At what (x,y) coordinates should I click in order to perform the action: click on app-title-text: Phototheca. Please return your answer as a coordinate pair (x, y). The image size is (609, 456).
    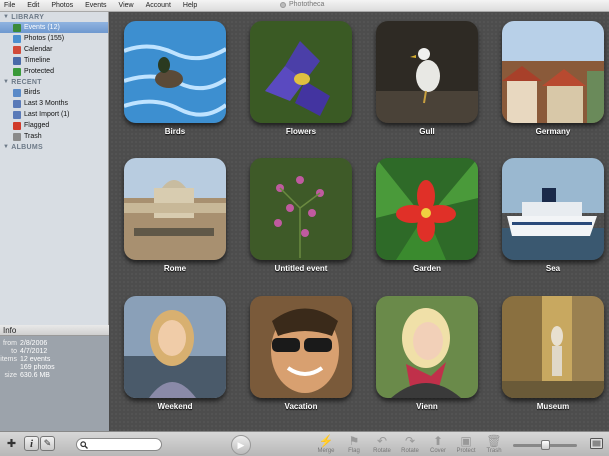
    Looking at the image, I should click on (307, 4).